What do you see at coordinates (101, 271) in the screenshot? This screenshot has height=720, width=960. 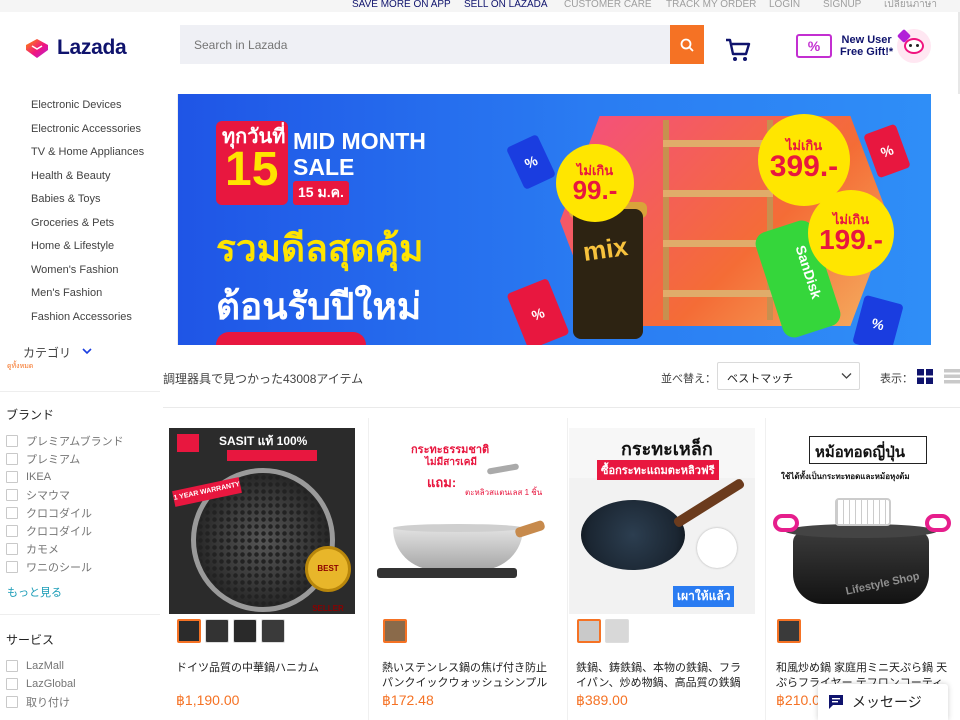 I see `category-womens-fashion: Women's Fashion` at bounding box center [101, 271].